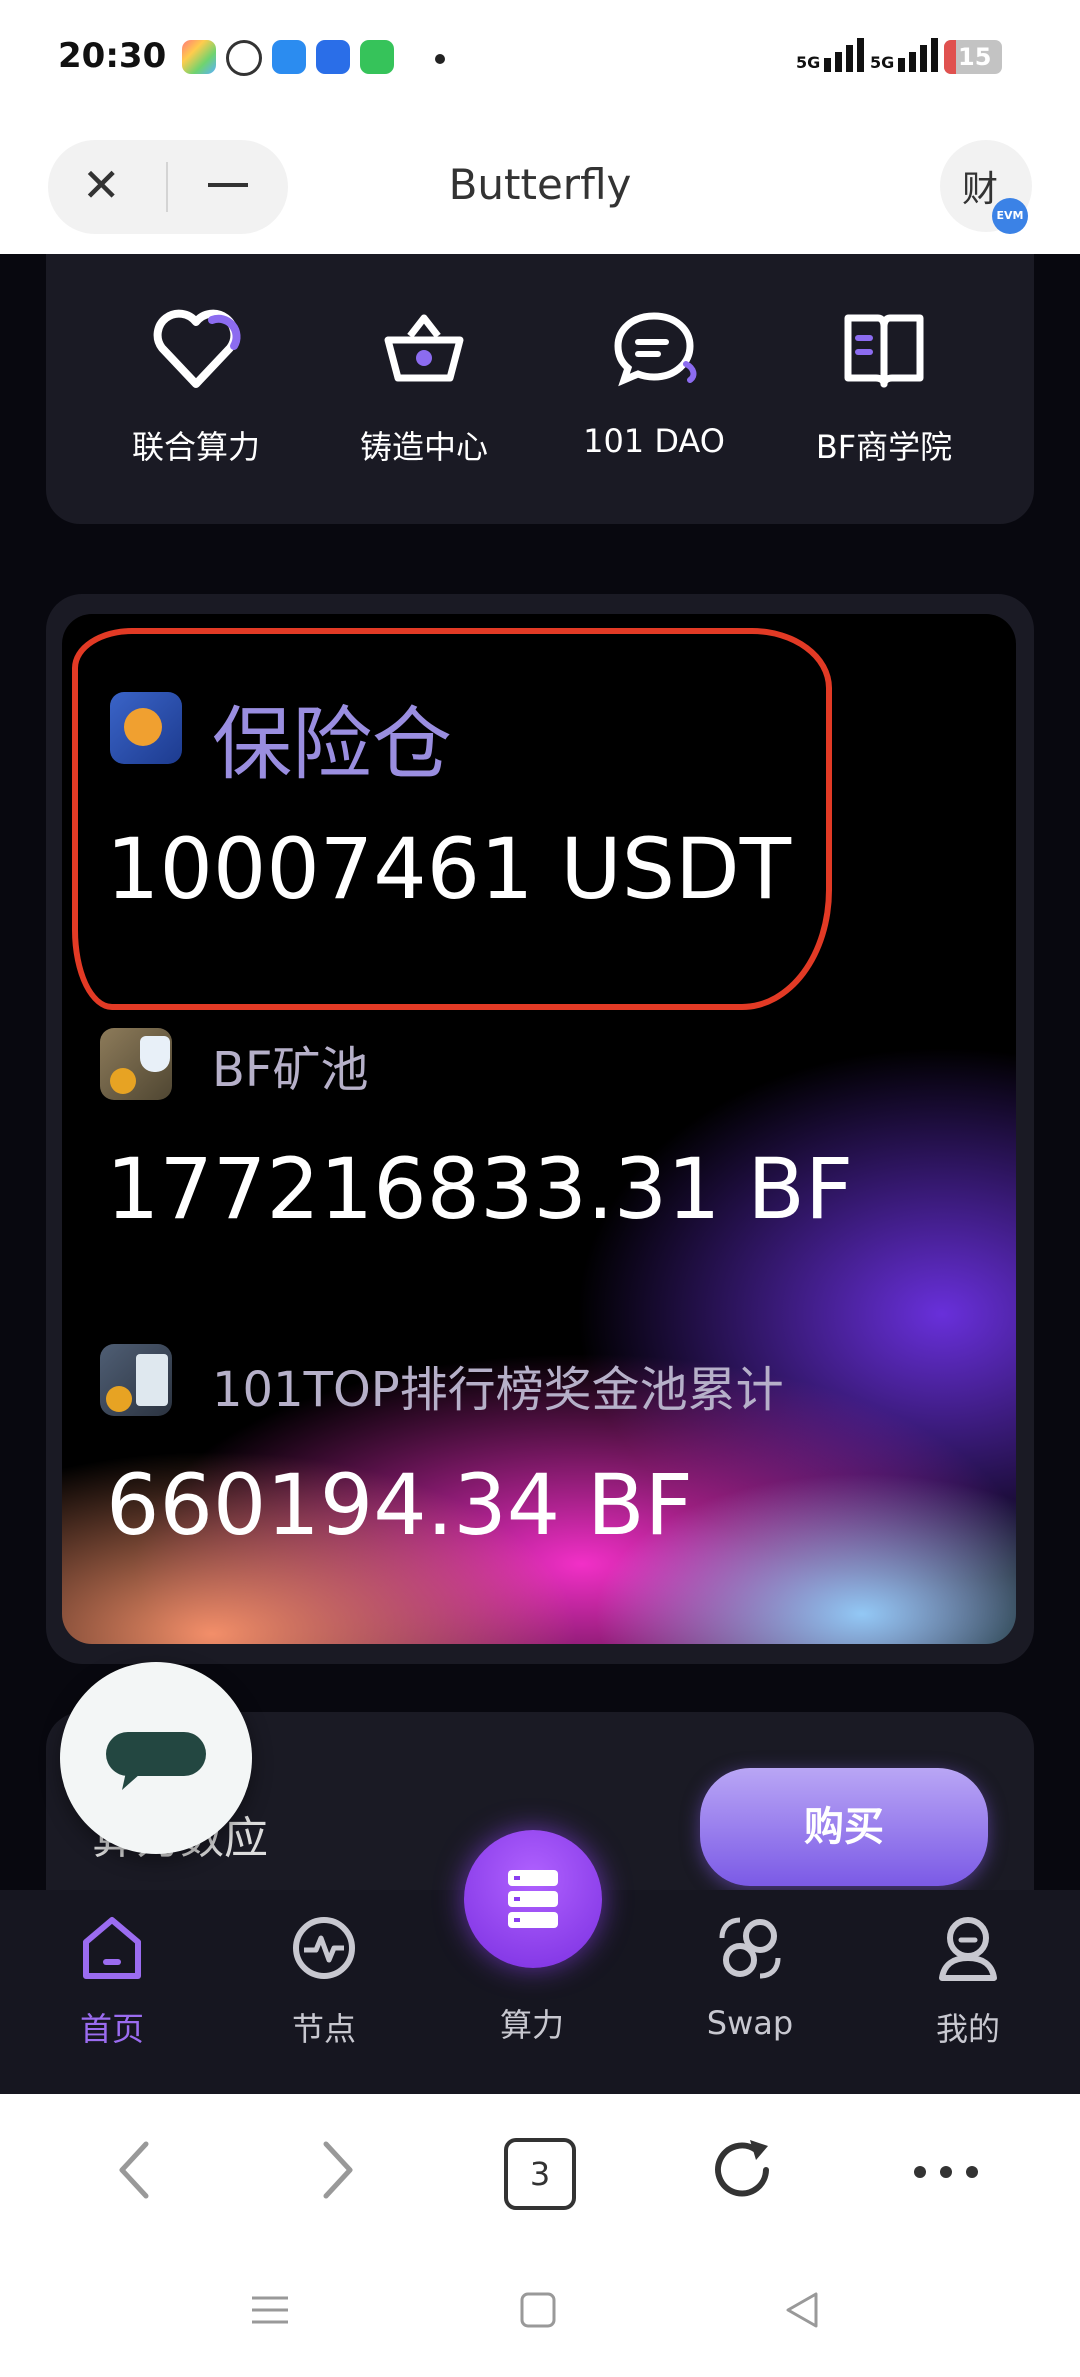 The width and height of the screenshot is (1080, 2377). Describe the element at coordinates (802, 2310) in the screenshot. I see `back-nav-icon` at that location.